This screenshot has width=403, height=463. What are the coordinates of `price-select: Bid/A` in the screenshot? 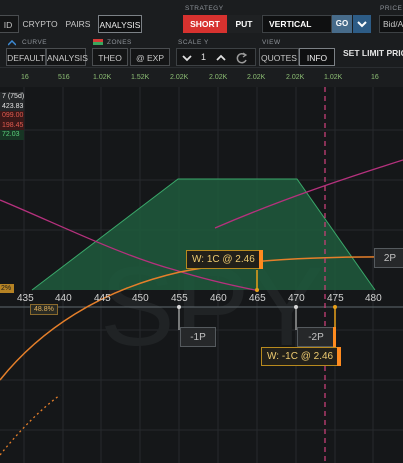 It's located at (391, 24).